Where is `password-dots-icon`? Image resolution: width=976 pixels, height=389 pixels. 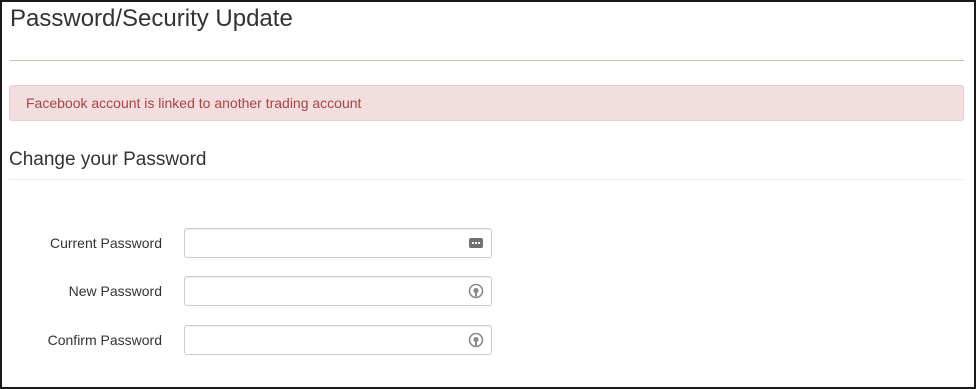
password-dots-icon is located at coordinates (476, 243).